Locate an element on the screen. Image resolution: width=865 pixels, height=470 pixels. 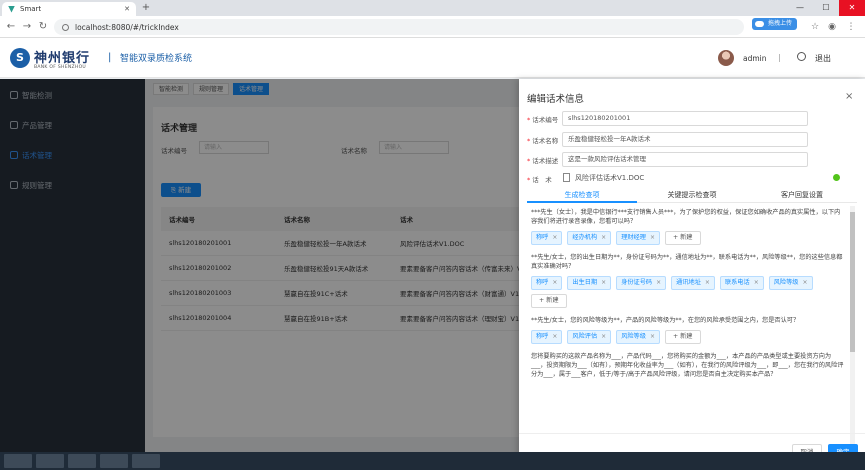
desc-label: * 话术描述 is located at coordinates (543, 161).